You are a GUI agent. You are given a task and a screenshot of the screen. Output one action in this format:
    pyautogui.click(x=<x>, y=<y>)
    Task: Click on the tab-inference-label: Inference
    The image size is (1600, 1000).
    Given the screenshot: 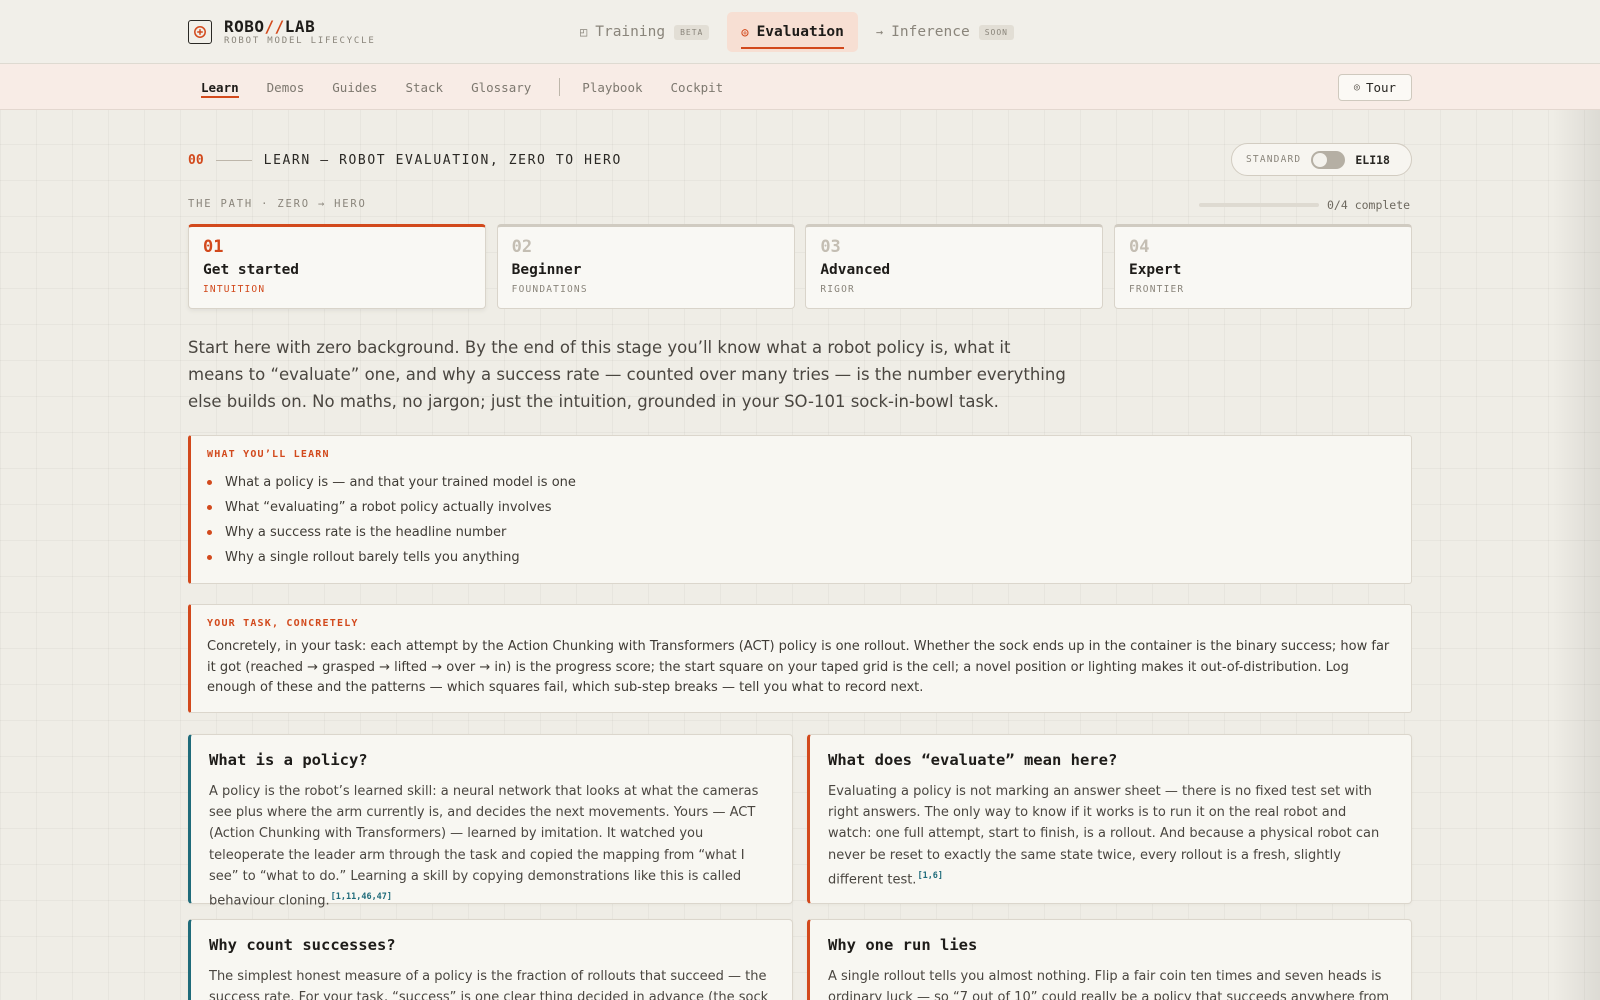 What is the action you would take?
    pyautogui.click(x=930, y=32)
    